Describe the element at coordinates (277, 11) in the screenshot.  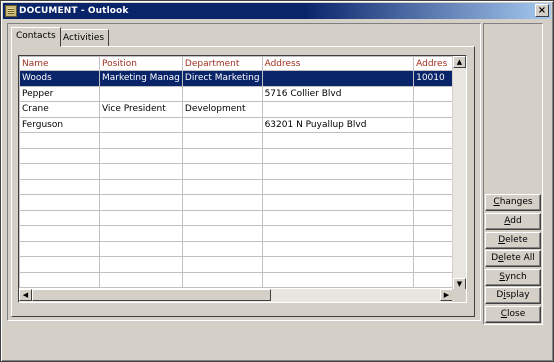
I see `title-bar: DOCUMENT - Outlook ×` at that location.